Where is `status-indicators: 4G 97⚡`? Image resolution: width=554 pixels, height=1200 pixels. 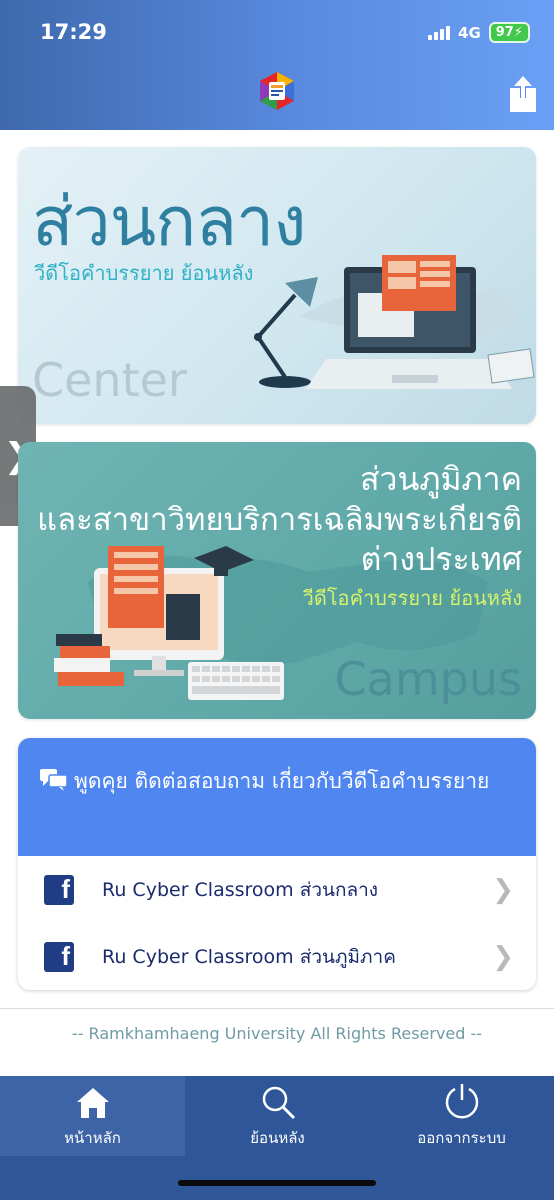 status-indicators: 4G 97⚡ is located at coordinates (479, 32).